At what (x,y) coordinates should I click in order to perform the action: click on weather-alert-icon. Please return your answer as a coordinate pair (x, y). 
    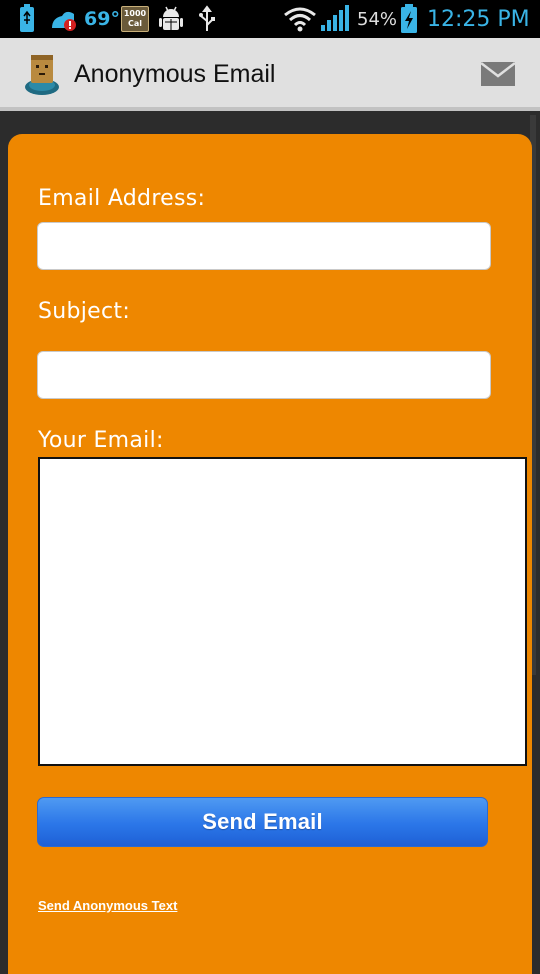
    Looking at the image, I should click on (64, 19).